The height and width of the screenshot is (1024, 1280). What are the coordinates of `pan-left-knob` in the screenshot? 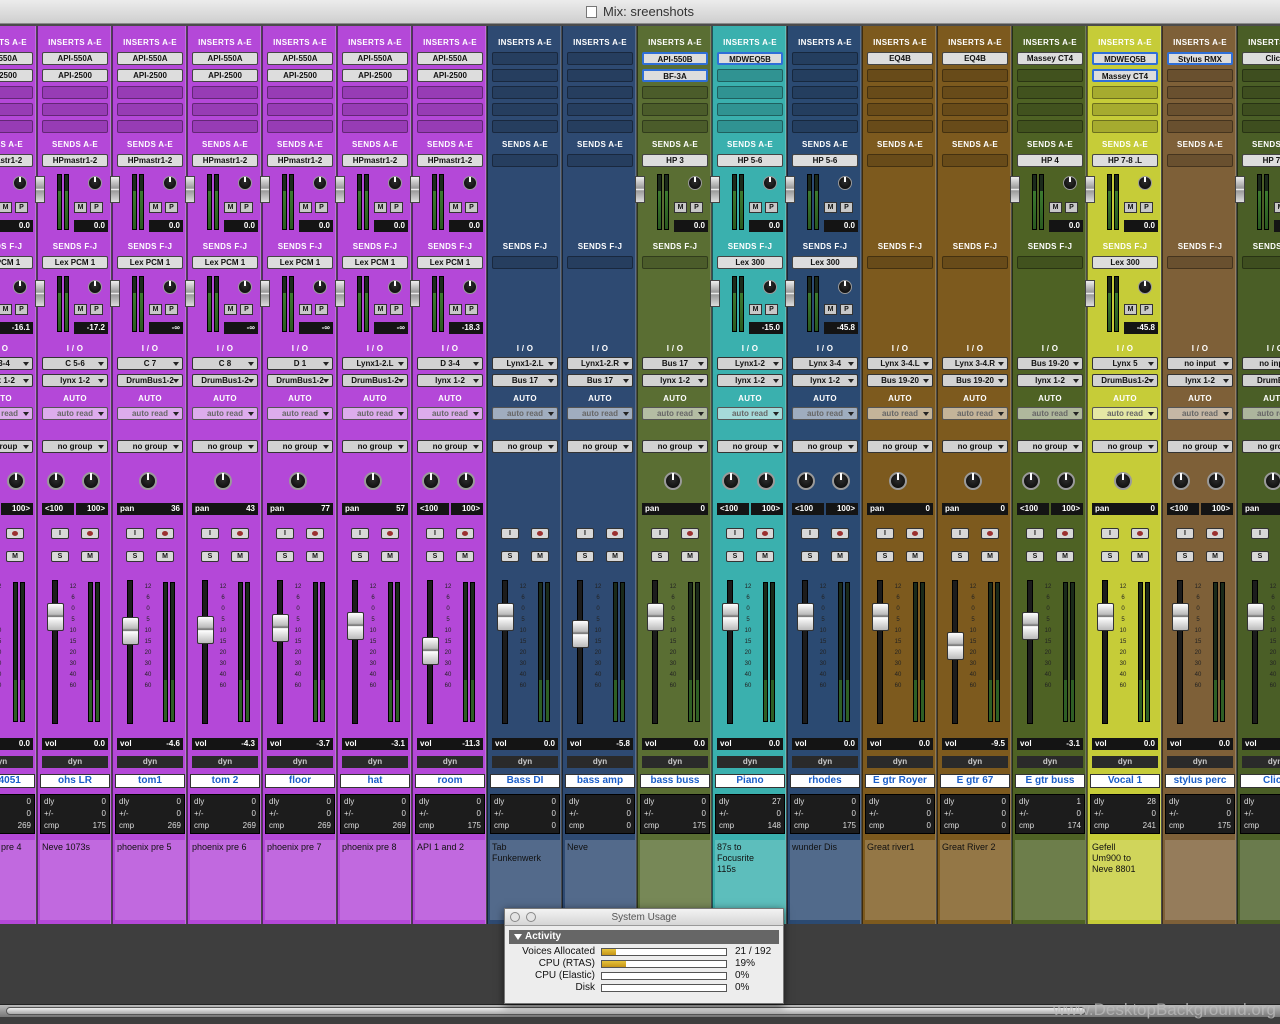 It's located at (1181, 481).